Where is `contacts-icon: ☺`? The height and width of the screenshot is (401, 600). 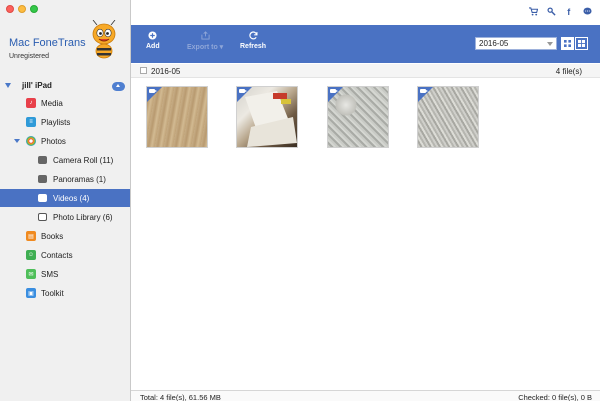
contacts-icon: ☺ is located at coordinates (31, 255).